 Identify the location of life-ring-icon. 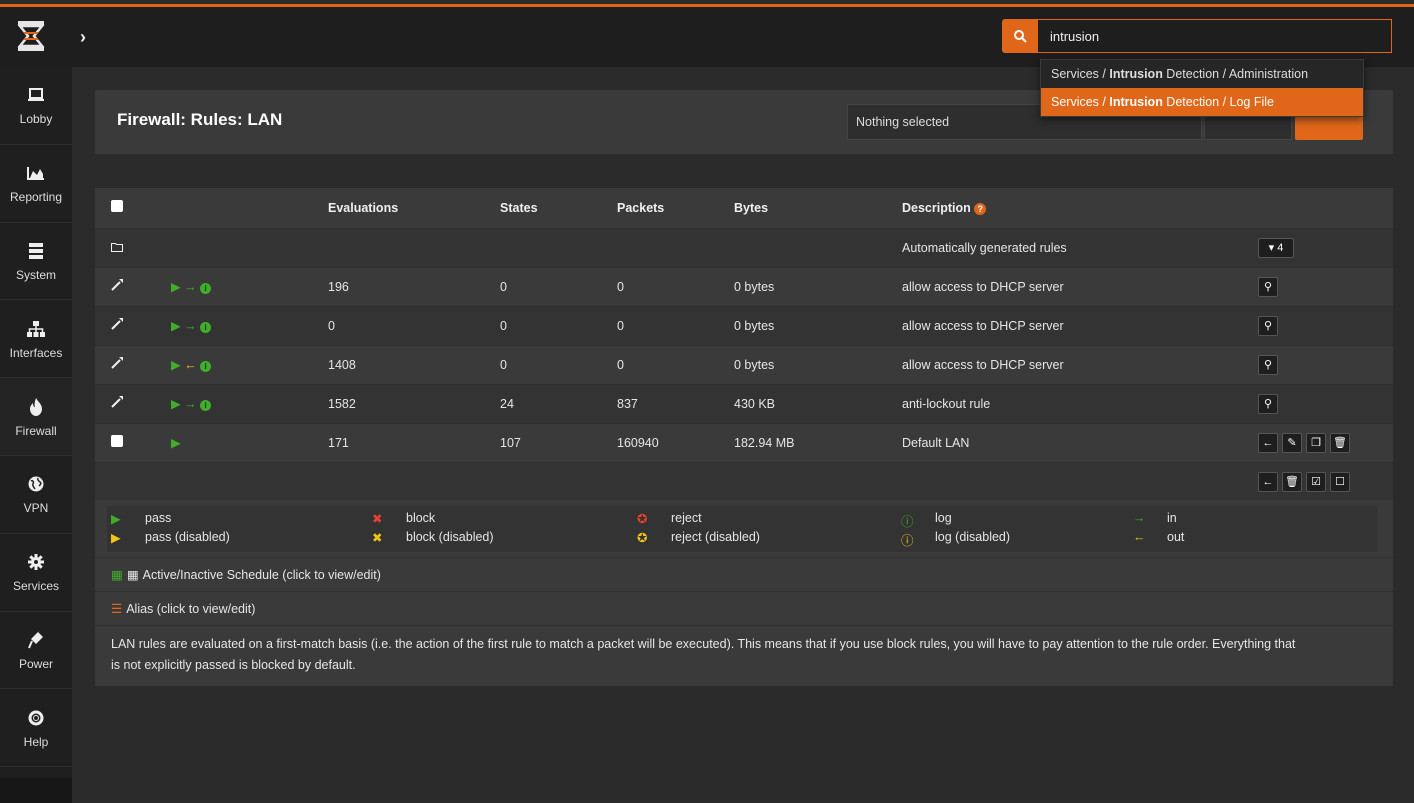
(36, 718).